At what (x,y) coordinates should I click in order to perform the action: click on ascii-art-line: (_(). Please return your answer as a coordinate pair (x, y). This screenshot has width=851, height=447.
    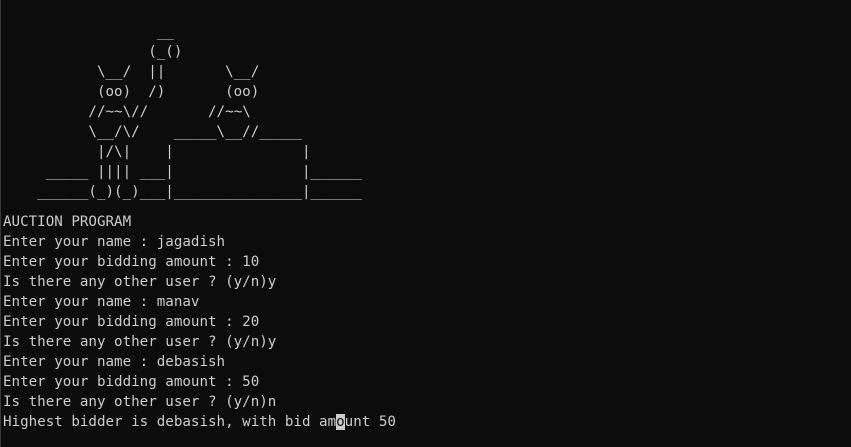
    Looking at the image, I should click on (93, 52).